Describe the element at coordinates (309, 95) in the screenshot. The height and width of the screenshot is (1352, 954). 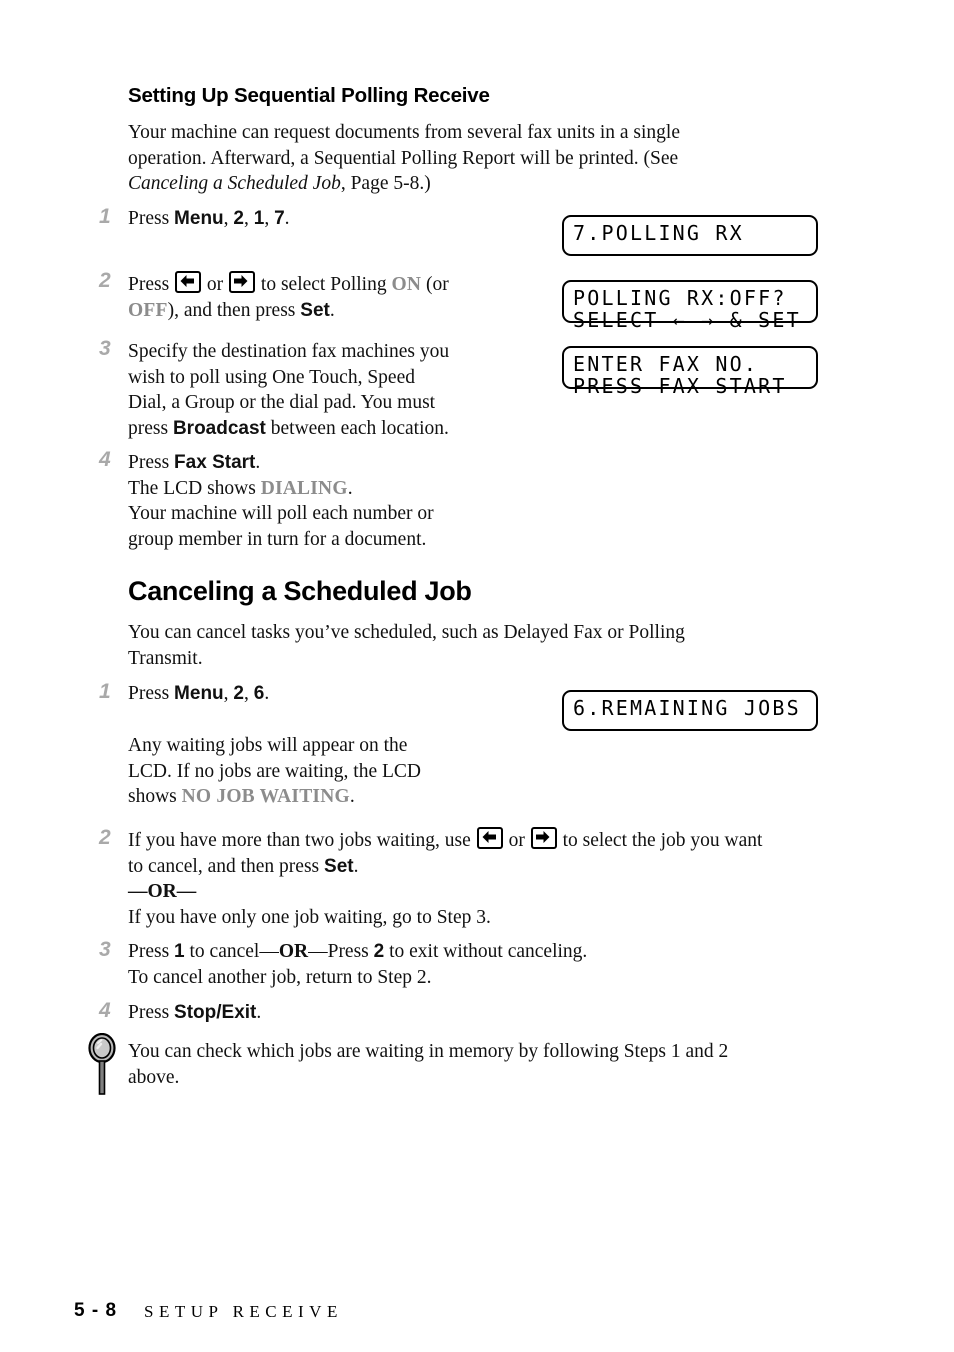
I see `section-heading: Setting Up Sequential Polling Receive` at that location.